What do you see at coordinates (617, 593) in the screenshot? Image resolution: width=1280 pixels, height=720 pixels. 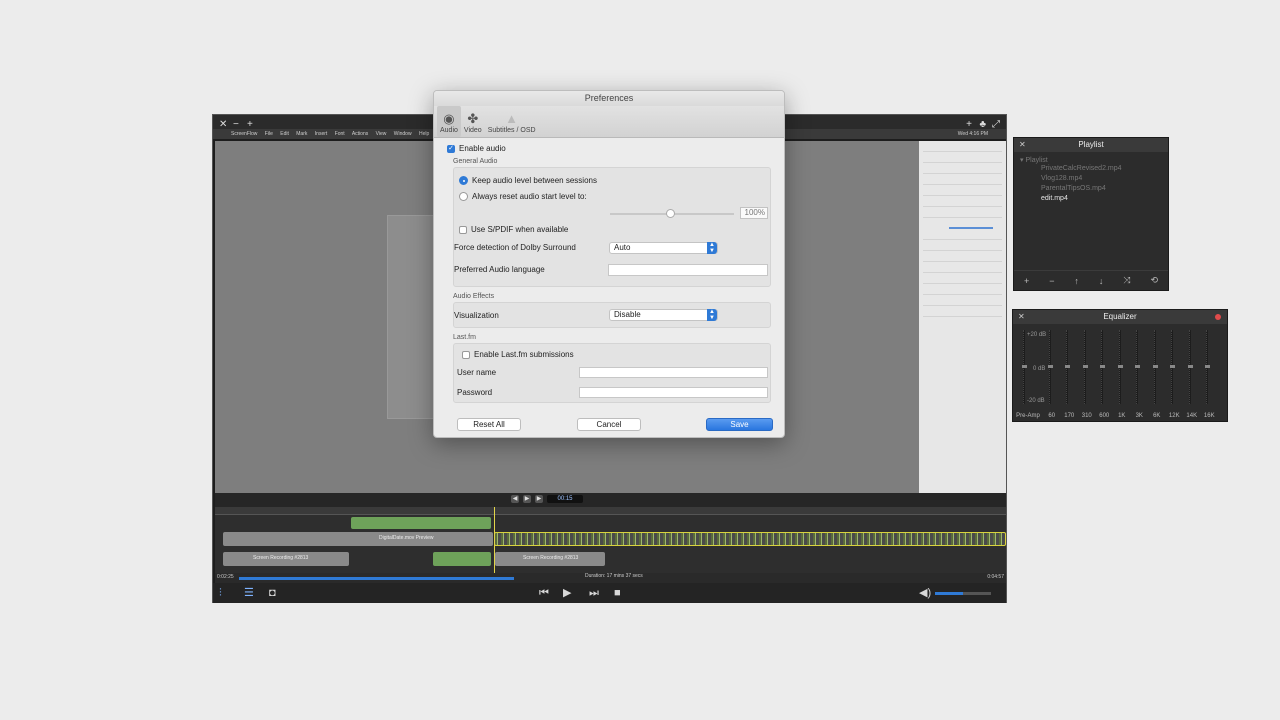 I see `stop-icon: ■` at bounding box center [617, 593].